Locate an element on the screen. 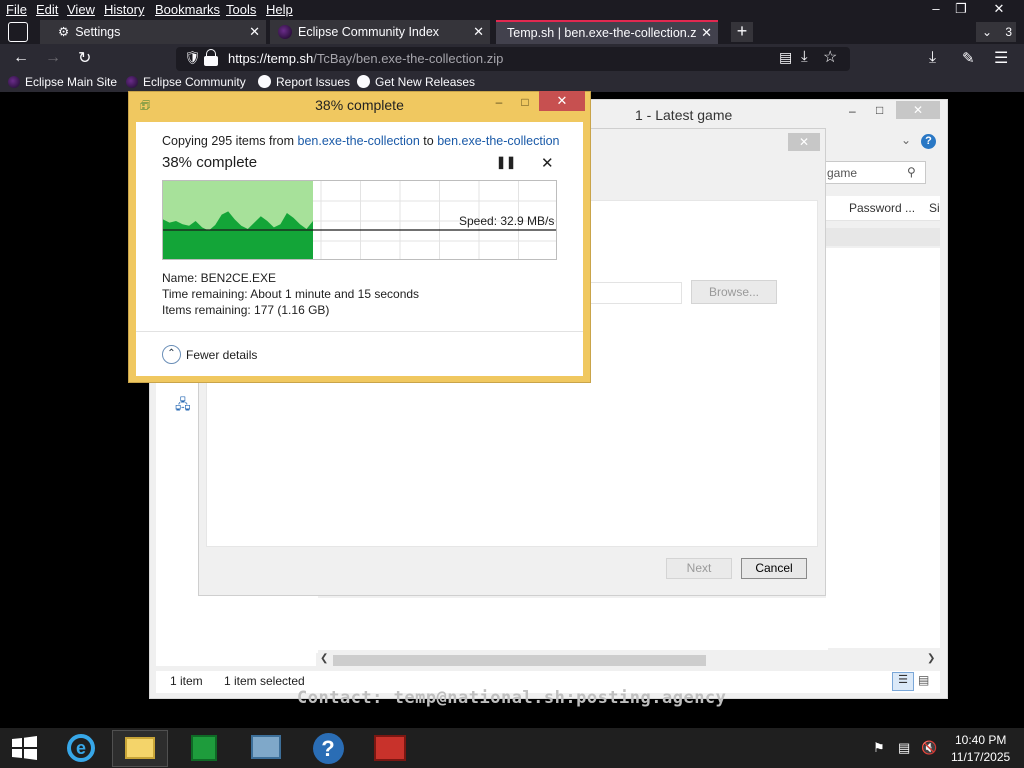  close-window-icon: ✕ is located at coordinates (999, 9).